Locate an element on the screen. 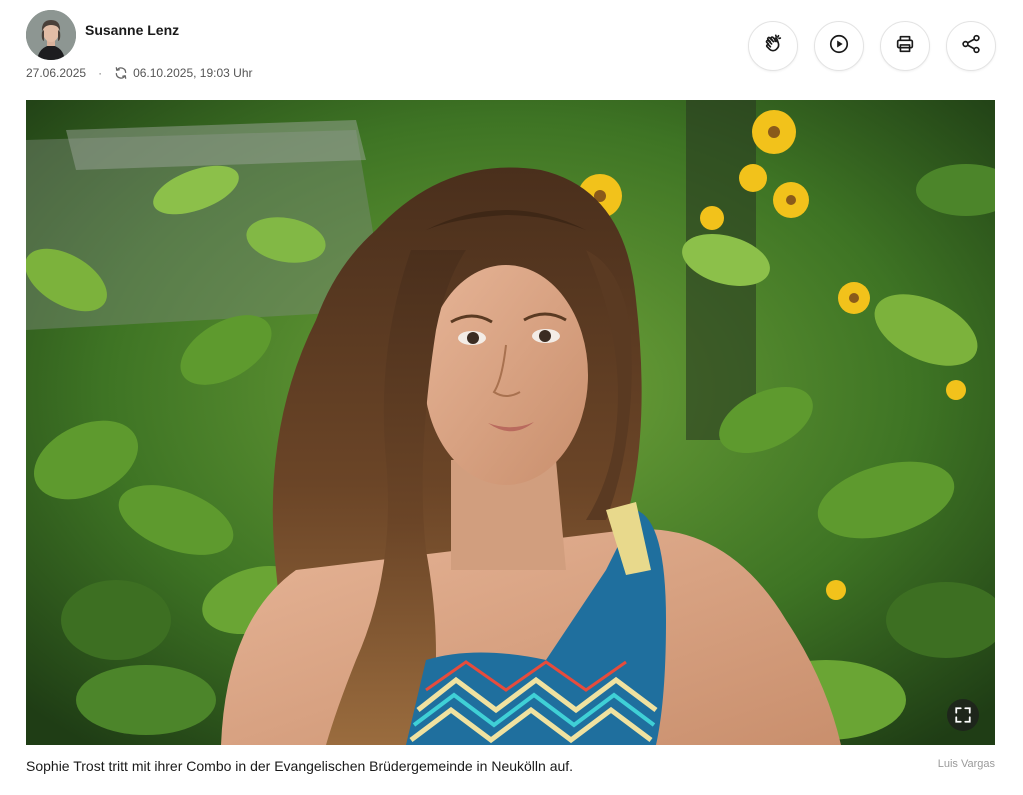 Image resolution: width=1023 pixels, height=795 pixels. refresh-icon is located at coordinates (121, 73).